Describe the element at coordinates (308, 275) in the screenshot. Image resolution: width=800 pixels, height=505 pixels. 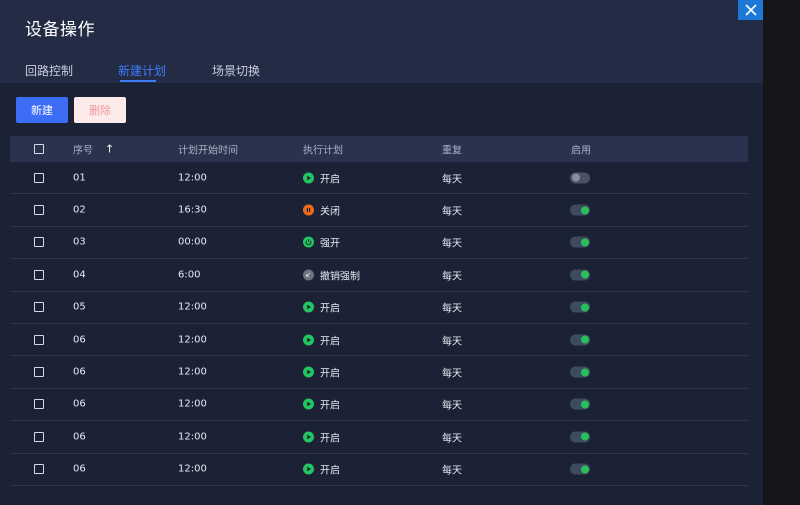
I see `undo-icon` at that location.